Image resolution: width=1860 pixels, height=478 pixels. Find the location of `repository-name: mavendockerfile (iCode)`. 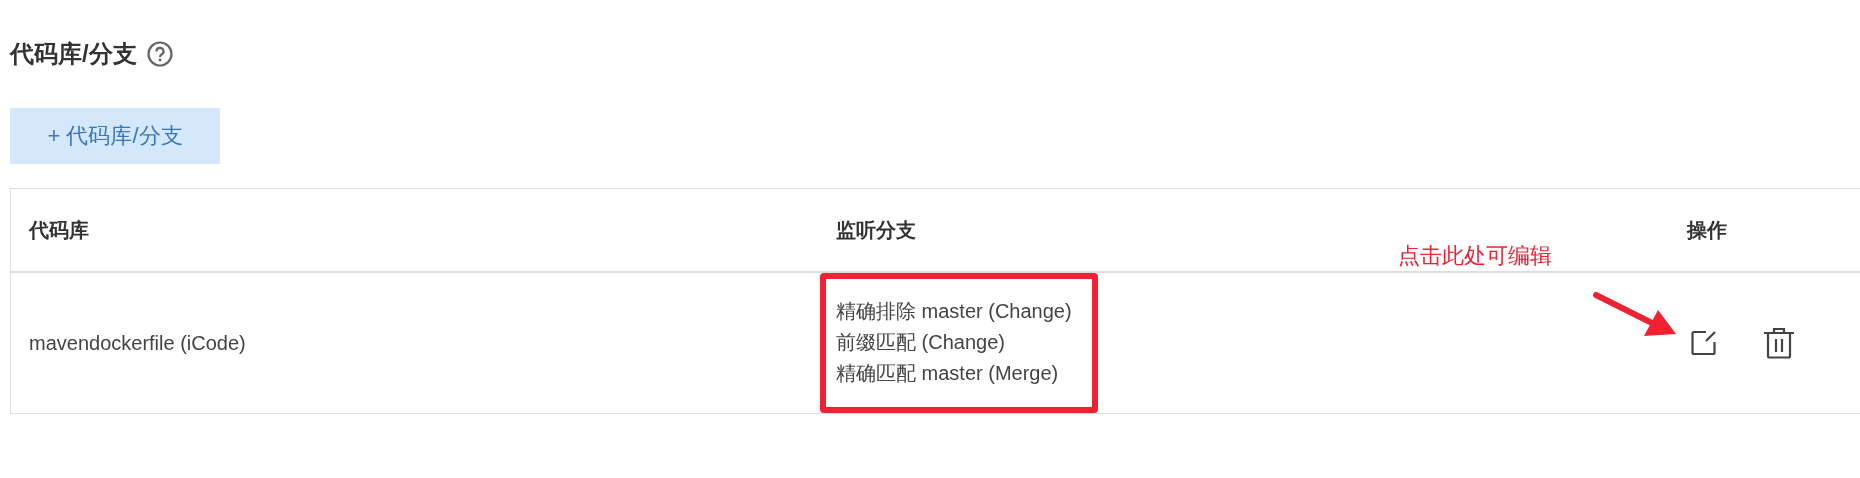

repository-name: mavendockerfile (iCode) is located at coordinates (137, 343).